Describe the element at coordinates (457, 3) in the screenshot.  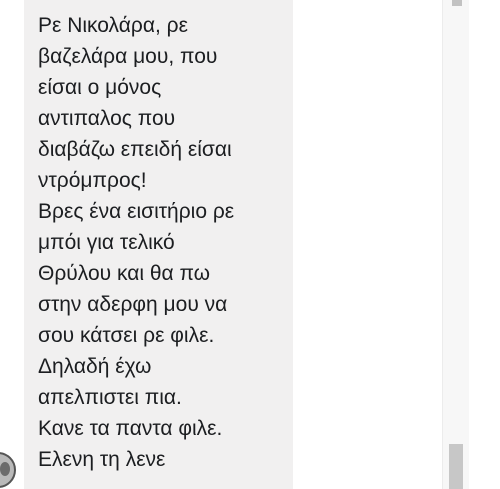
I see `scroll-up-arrow` at that location.